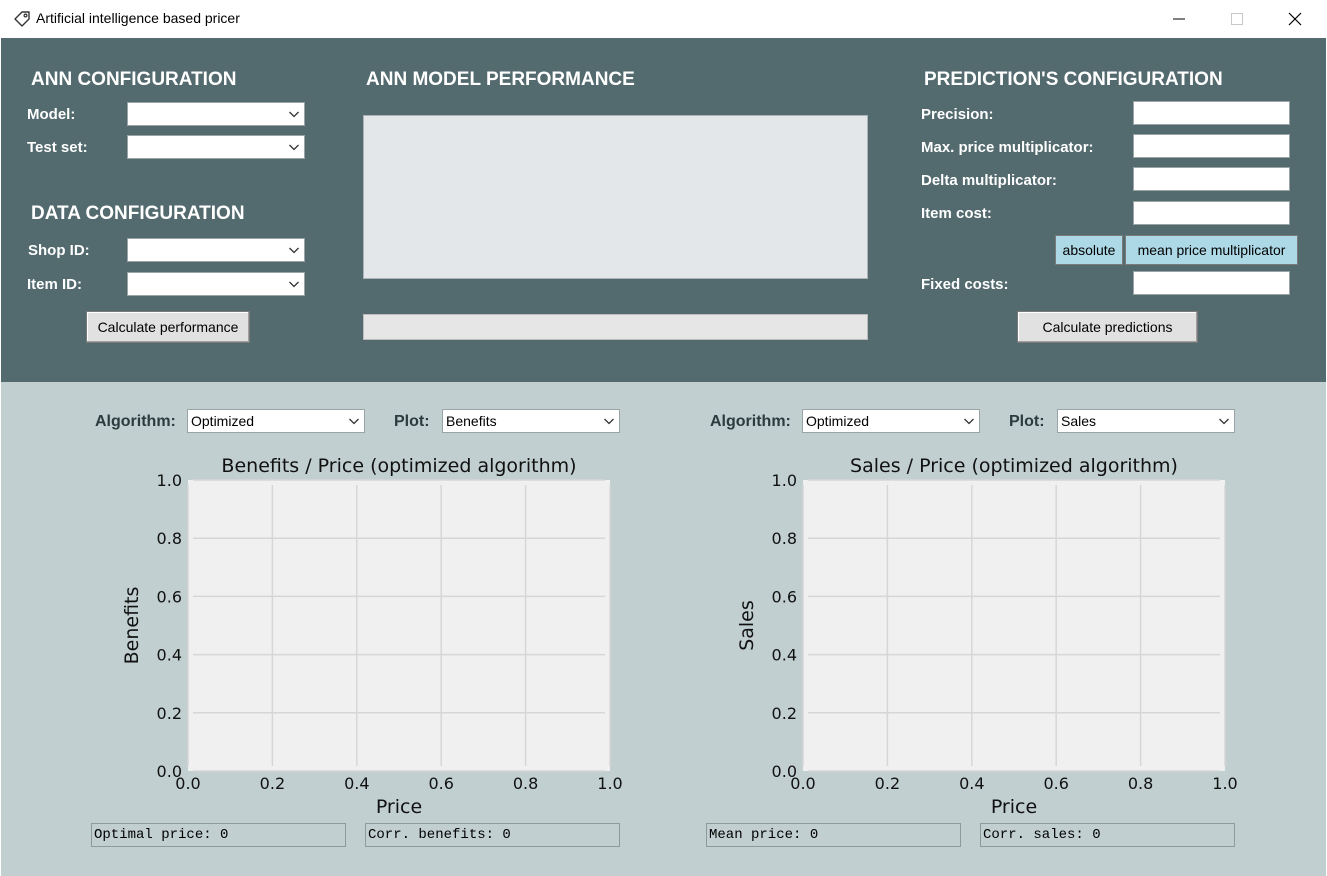  Describe the element at coordinates (891, 421) in the screenshot. I see `right-algorithm-select: Optimized` at that location.